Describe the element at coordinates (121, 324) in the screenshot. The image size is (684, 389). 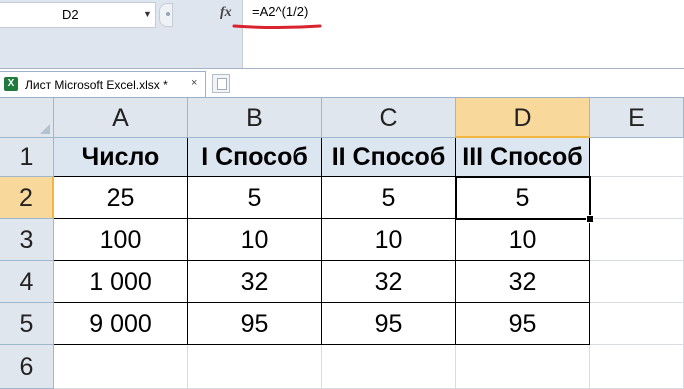
I see `table-cell: 9 000` at that location.